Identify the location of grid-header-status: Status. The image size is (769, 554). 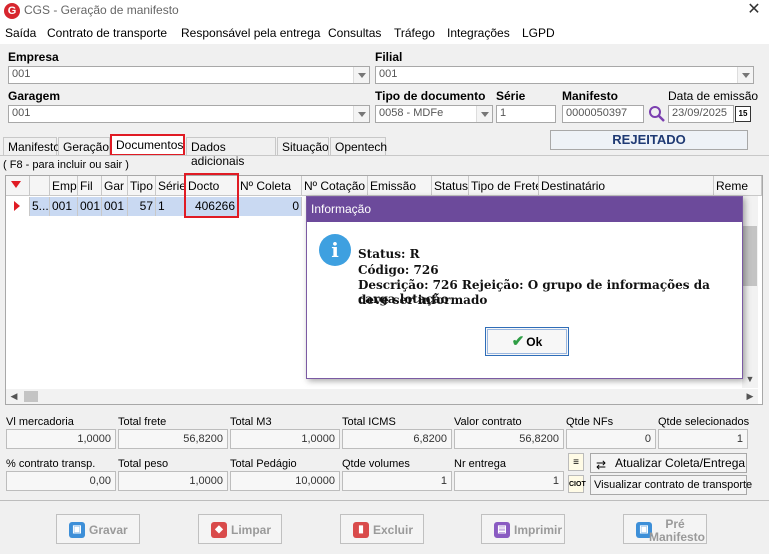
(450, 186).